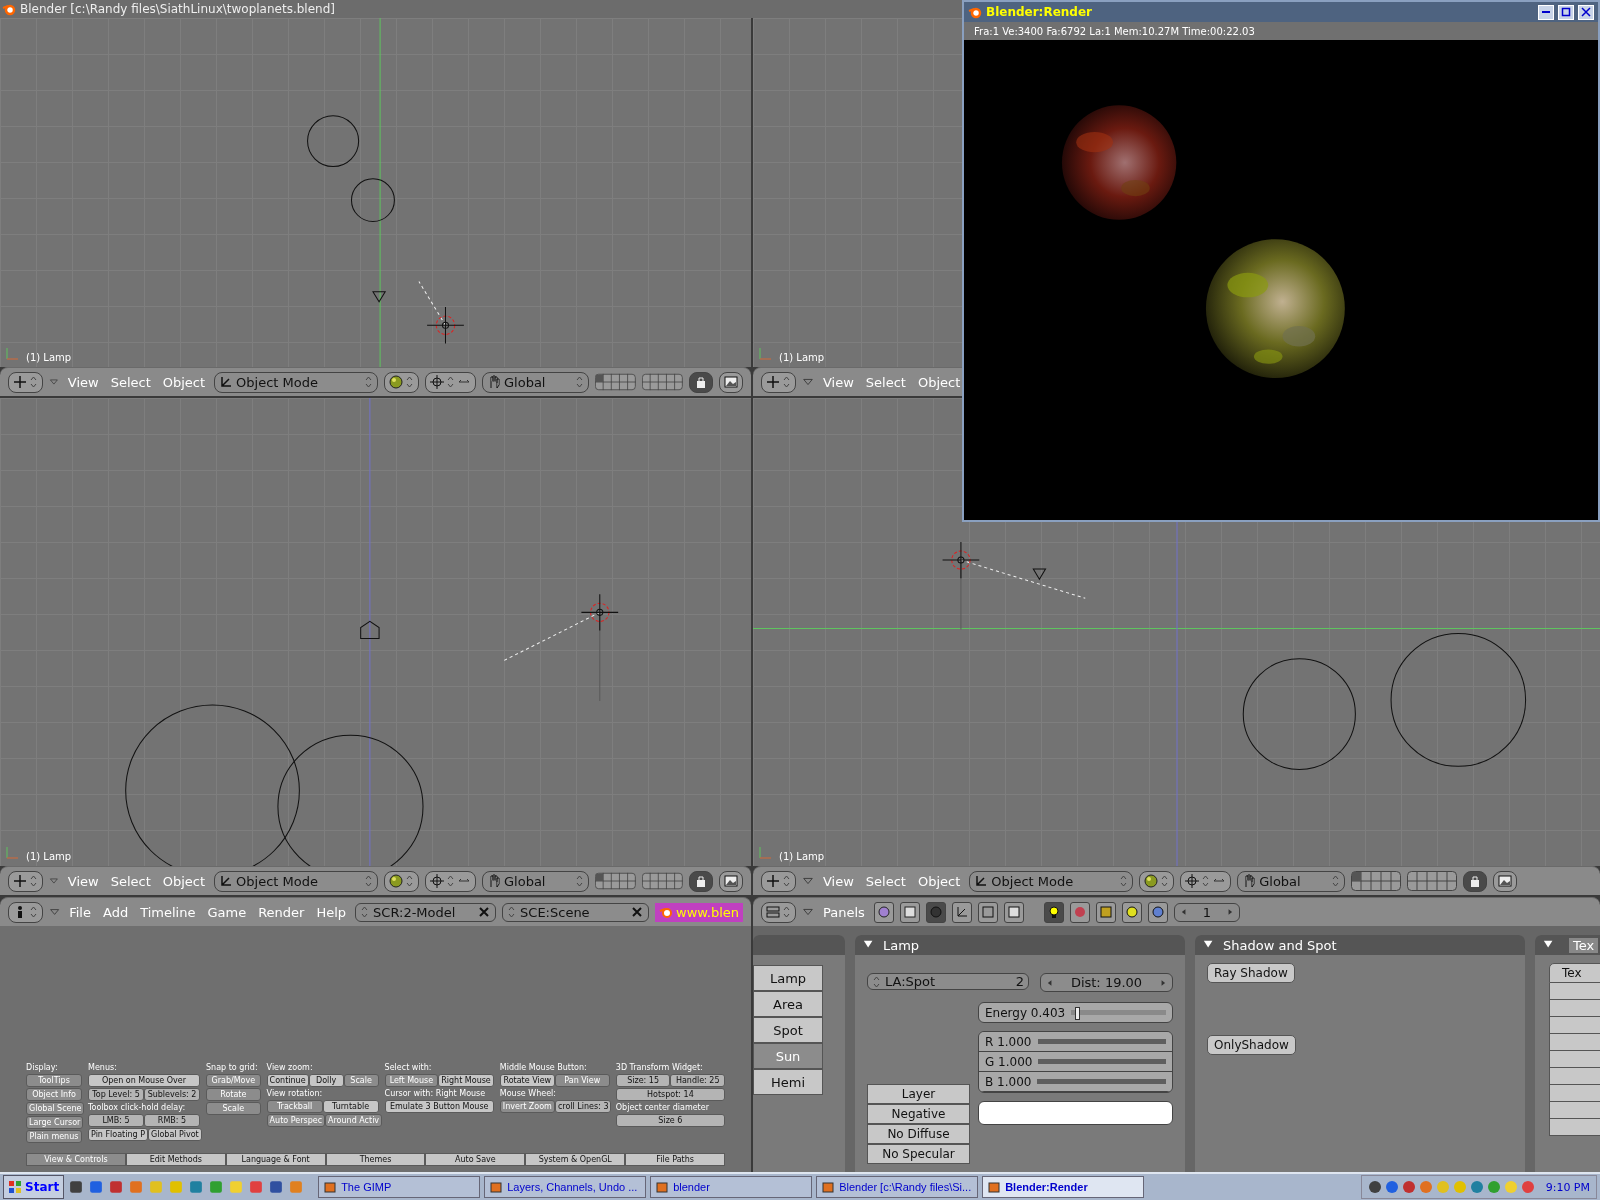 This screenshot has height=1200, width=1600. What do you see at coordinates (426, 912) in the screenshot?
I see `screen-field: SCR:2-Model` at bounding box center [426, 912].